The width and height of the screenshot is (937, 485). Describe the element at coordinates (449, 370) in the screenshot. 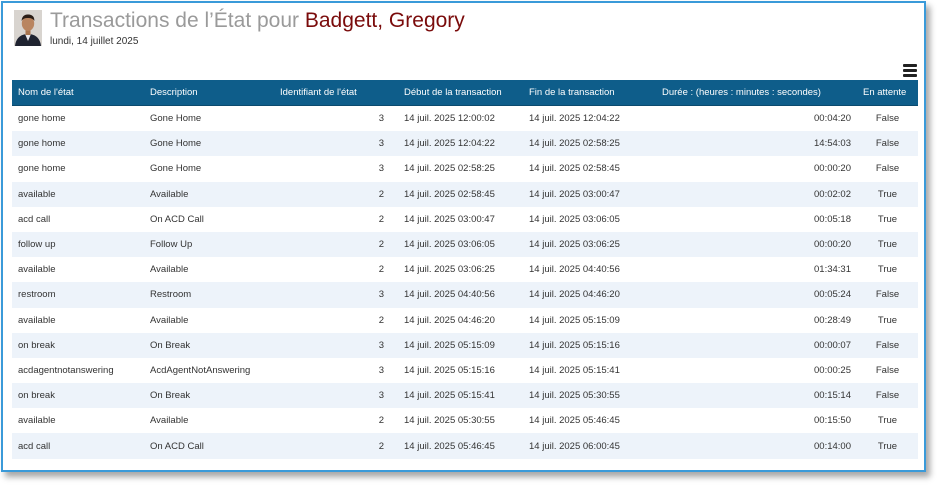

I see `cell-start: 14 juil. 2025 05:15:16` at that location.